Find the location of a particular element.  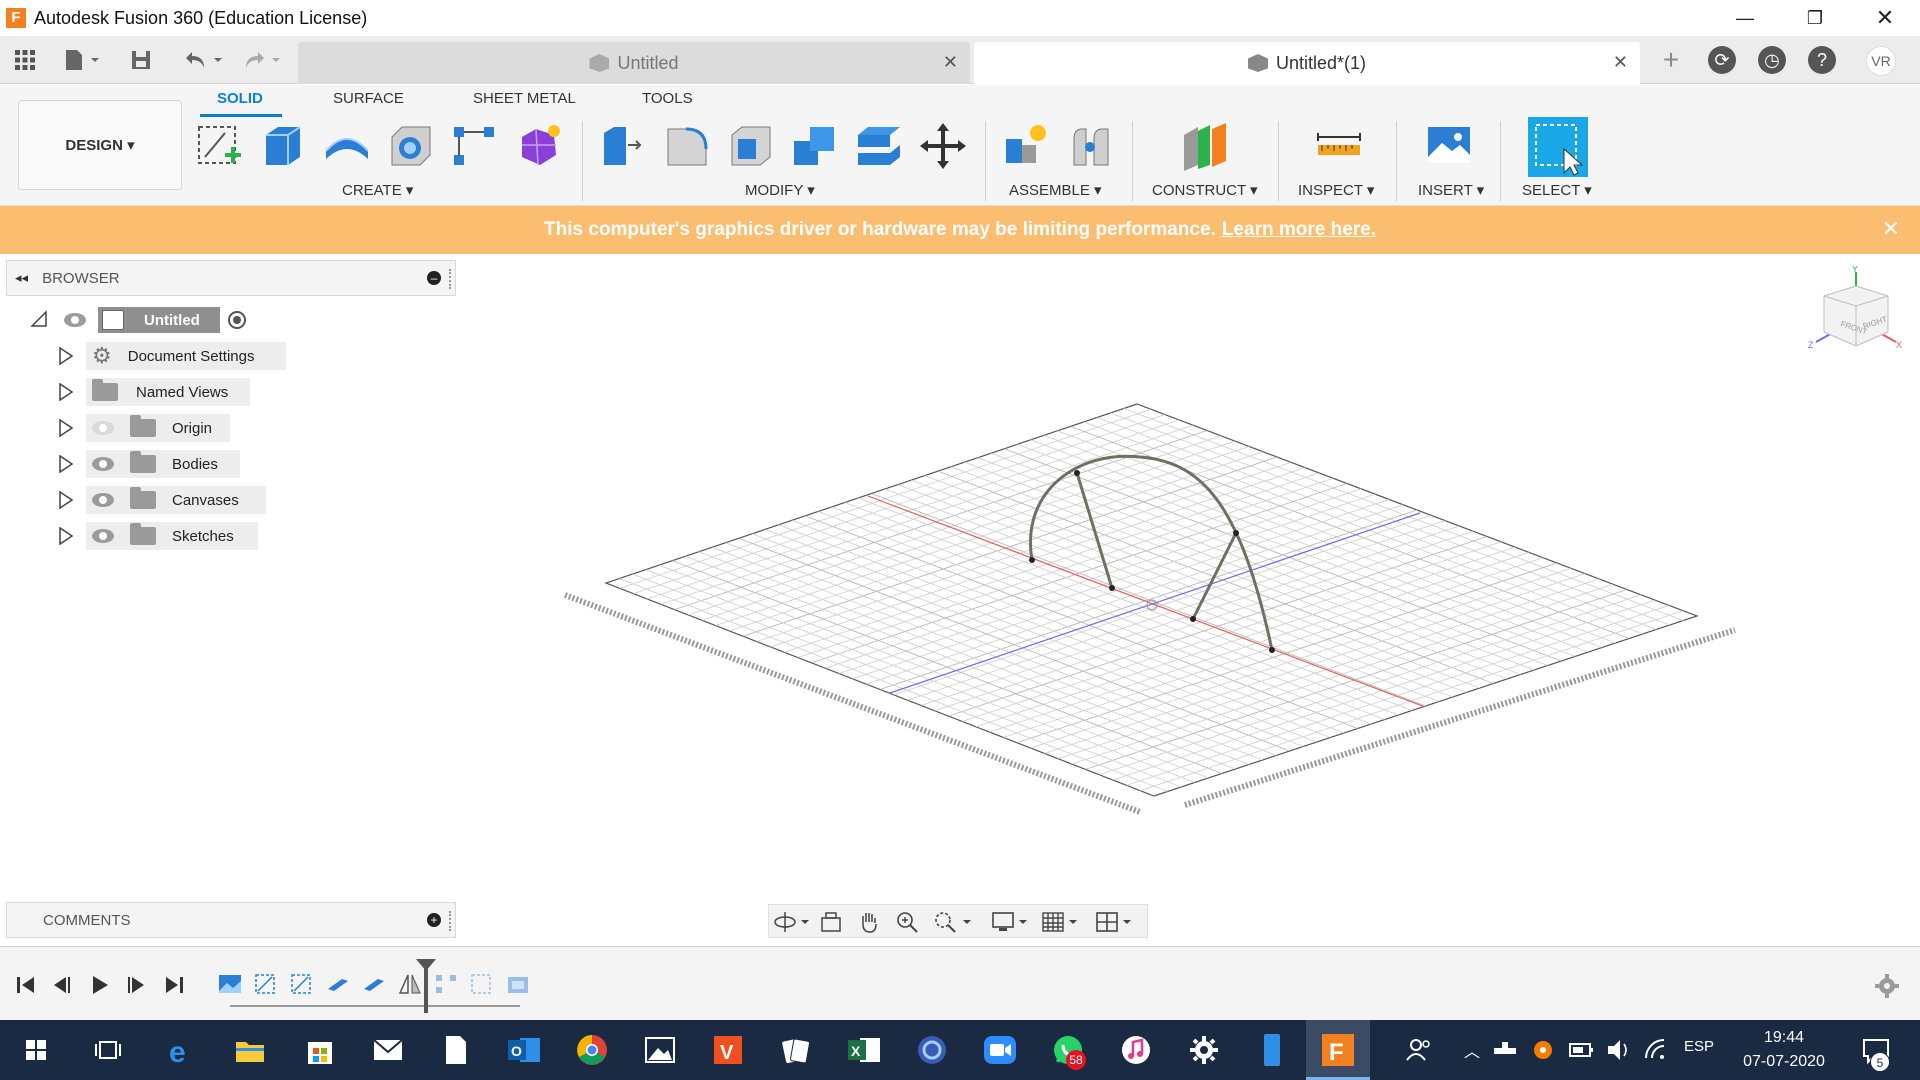

extrude-feature-icon is located at coordinates (374, 984).